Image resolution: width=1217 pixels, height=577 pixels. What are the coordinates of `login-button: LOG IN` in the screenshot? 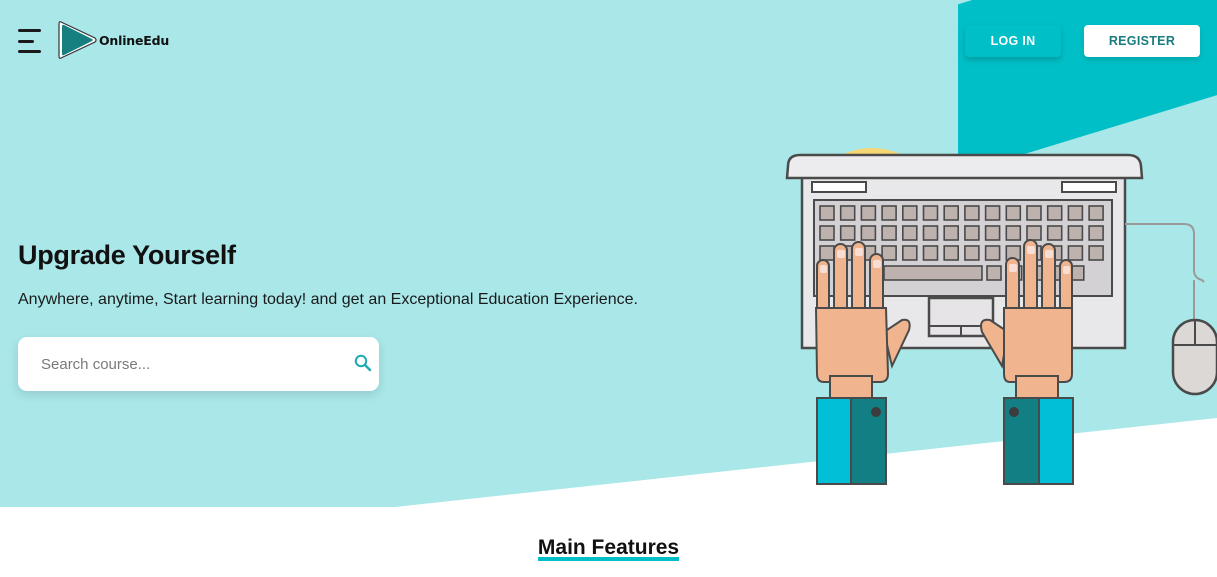 It's located at (1013, 41).